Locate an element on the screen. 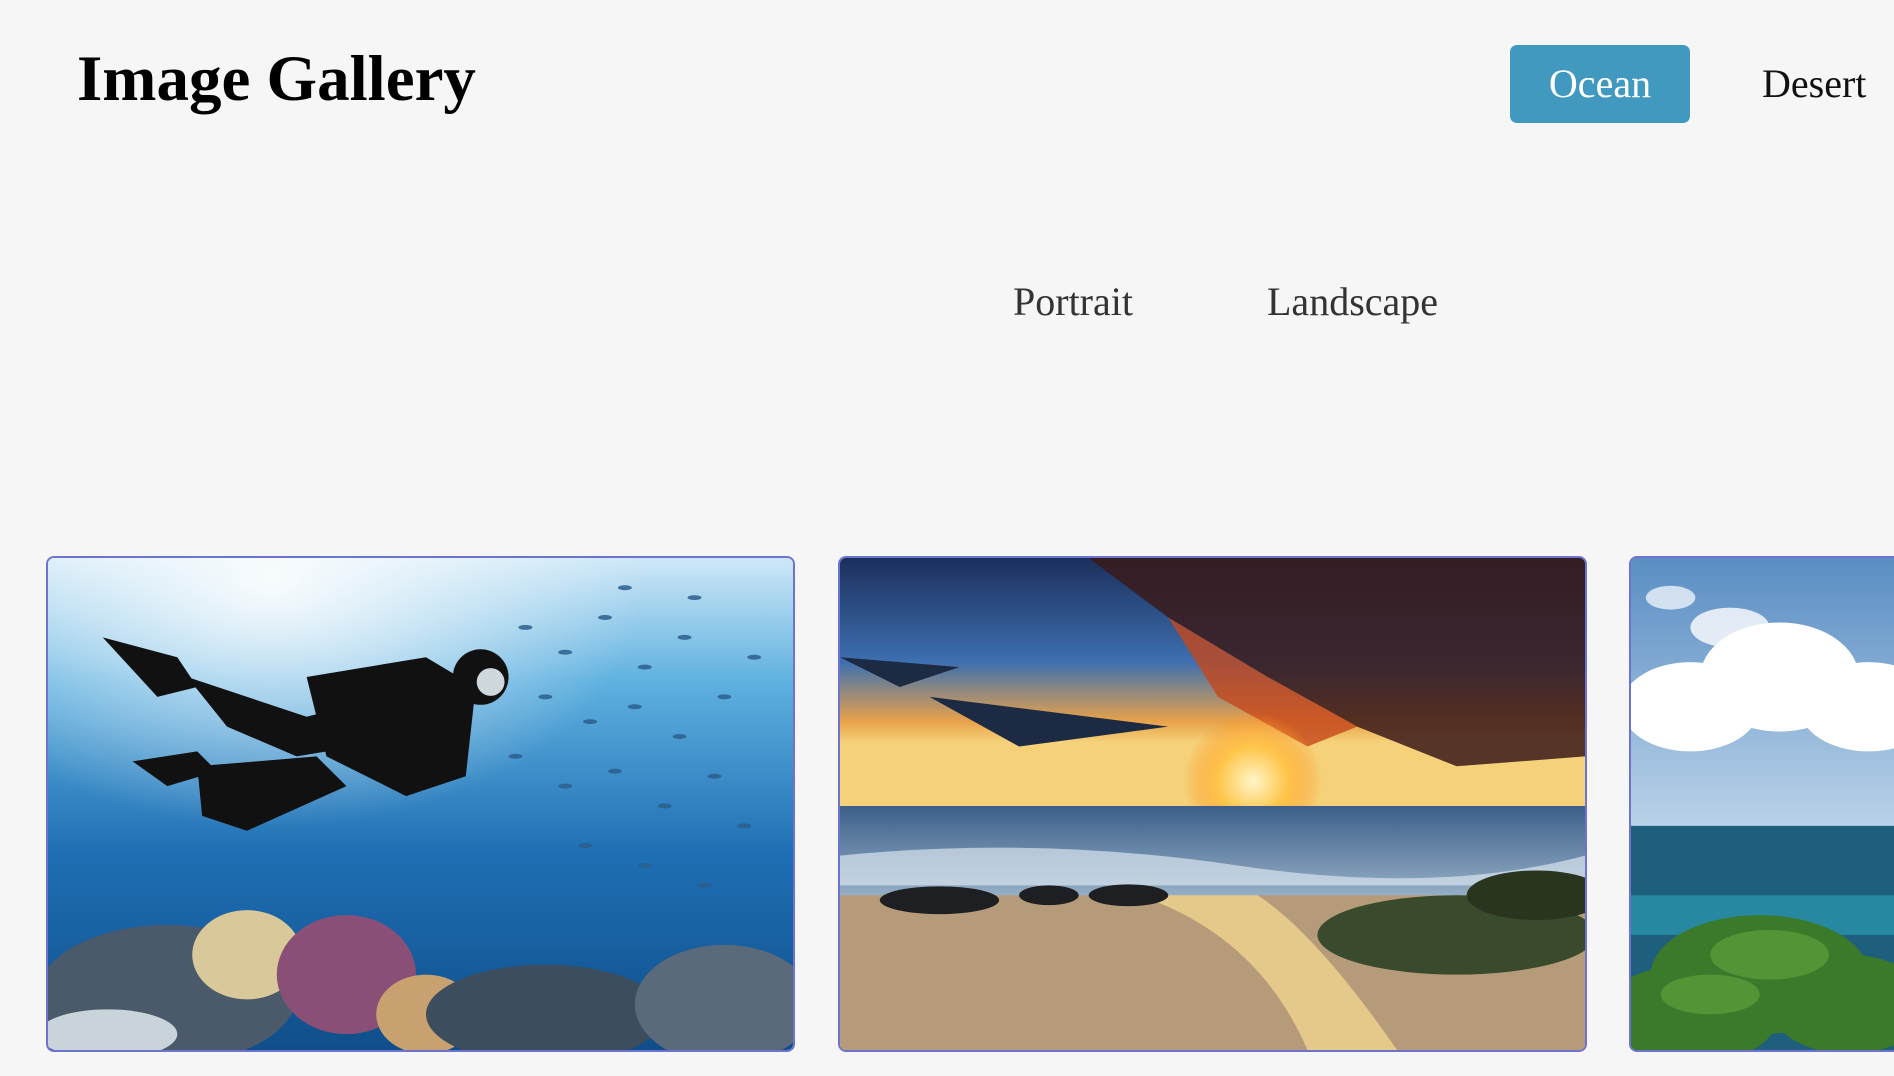  page-title: Image Gallery is located at coordinates (276, 79).